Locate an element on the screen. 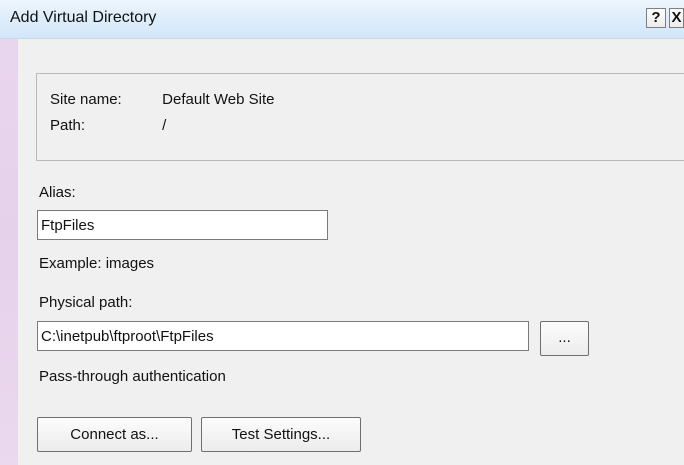 This screenshot has height=465, width=684. site-path-value: / is located at coordinates (164, 125).